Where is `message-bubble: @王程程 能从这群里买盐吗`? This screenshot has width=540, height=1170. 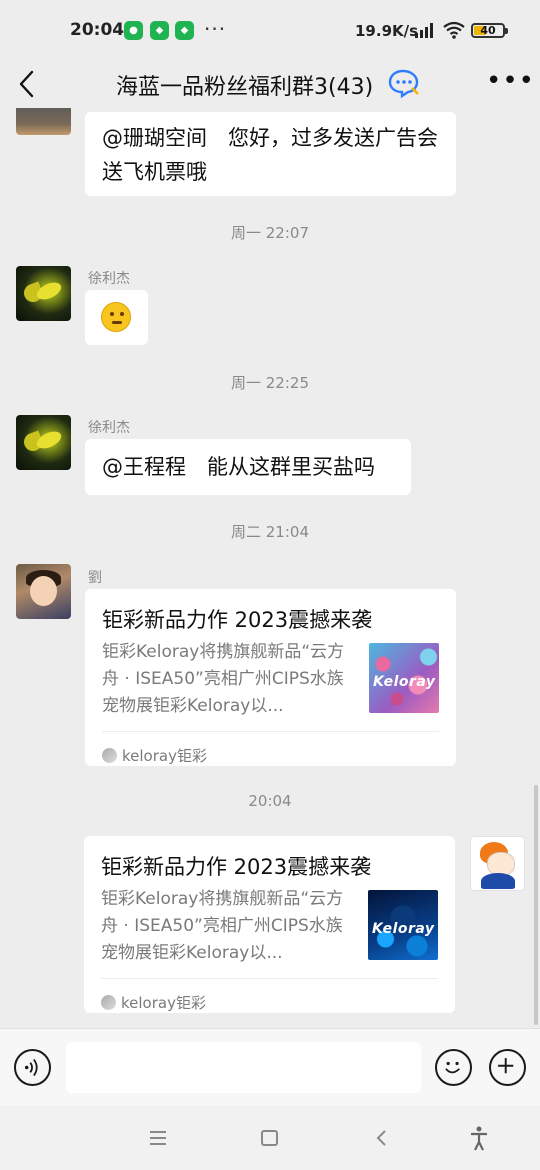 message-bubble: @王程程 能从这群里买盐吗 is located at coordinates (248, 467).